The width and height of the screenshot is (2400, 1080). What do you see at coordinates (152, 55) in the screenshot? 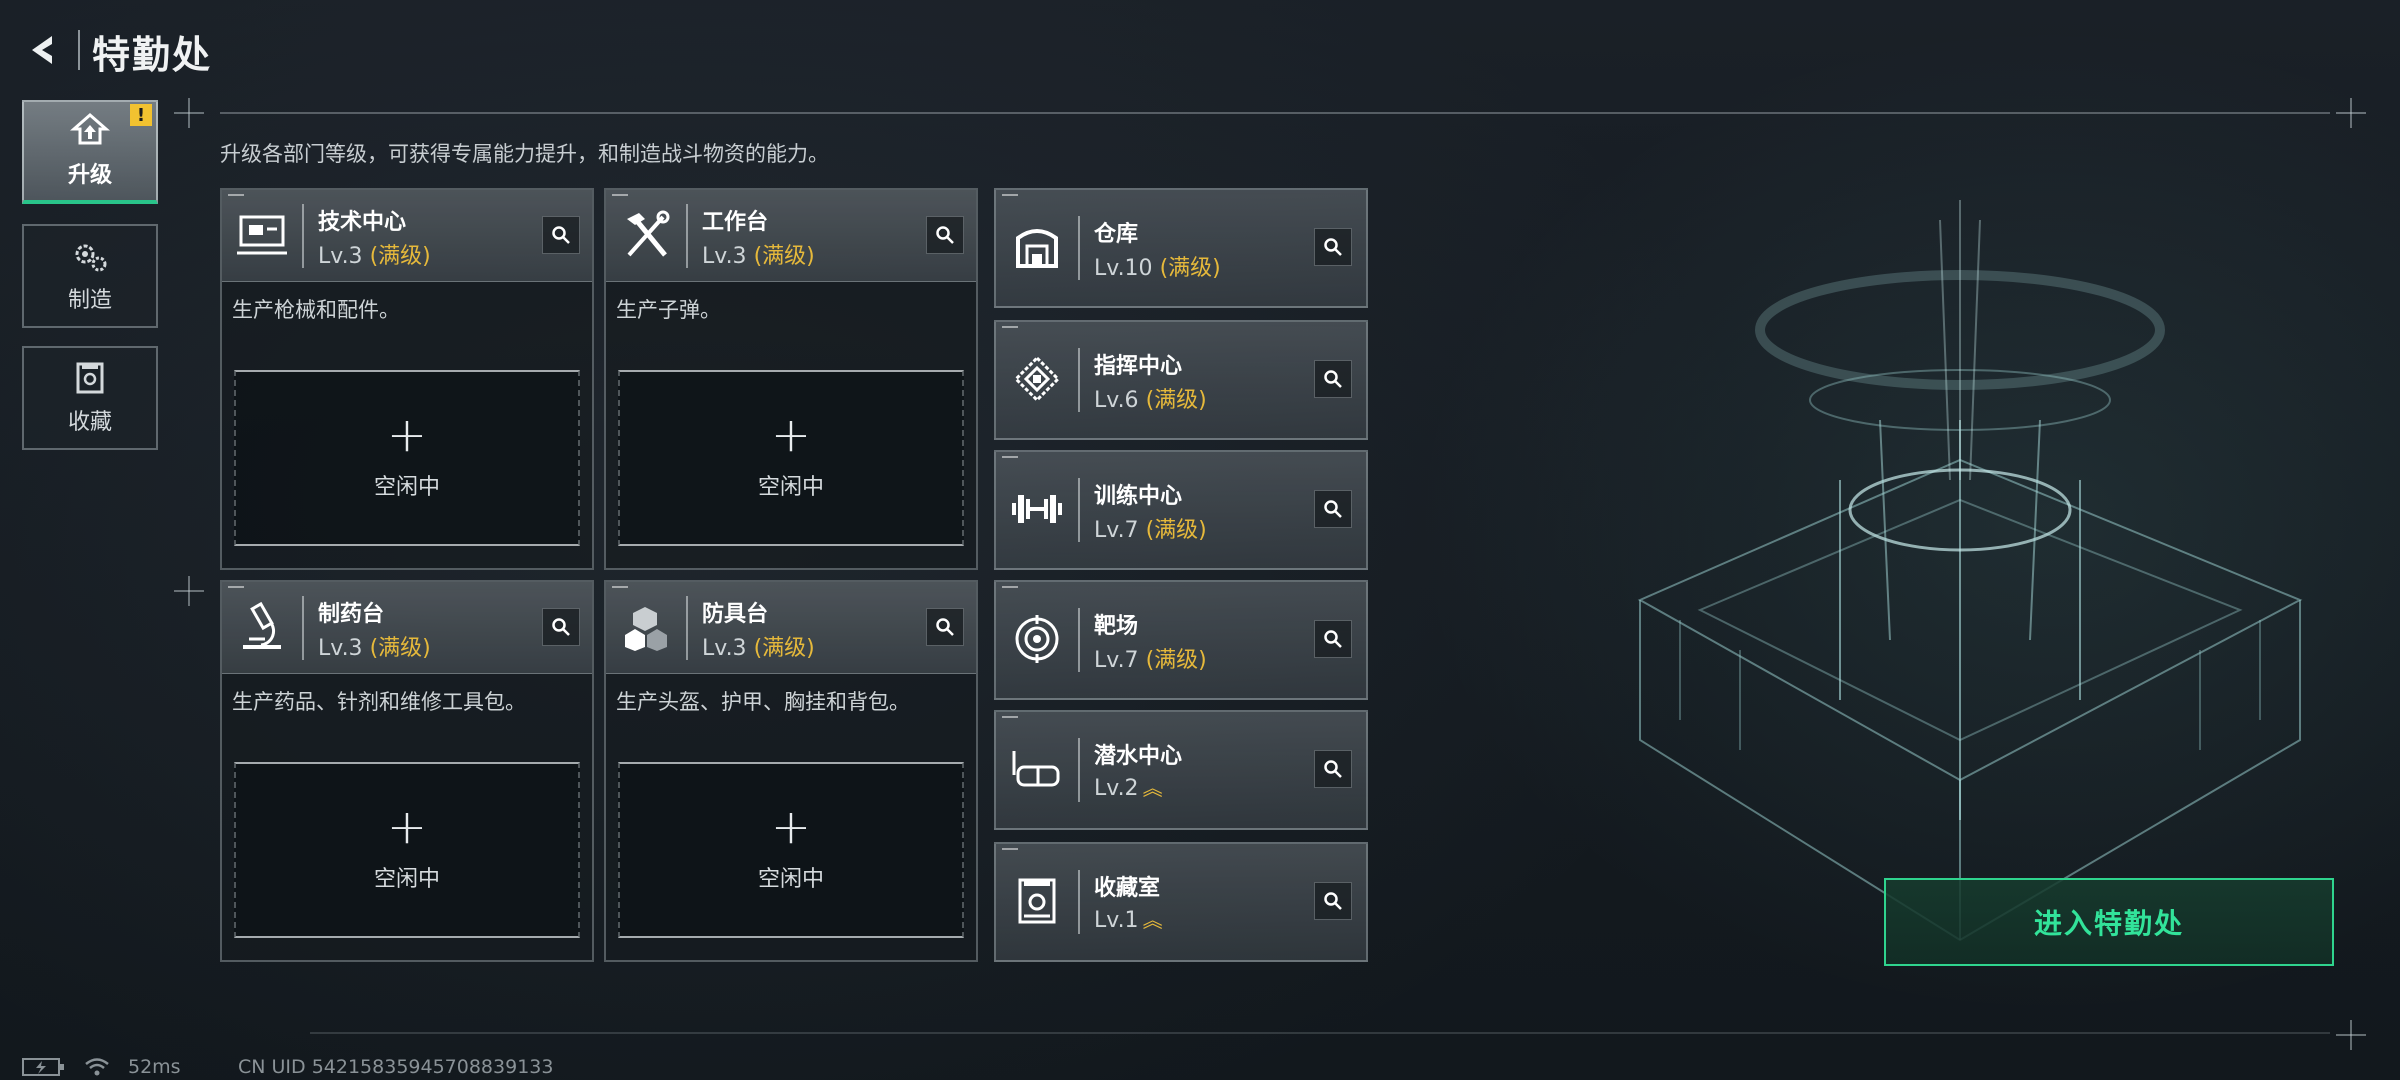
I see `page-title: 特勤处` at bounding box center [152, 55].